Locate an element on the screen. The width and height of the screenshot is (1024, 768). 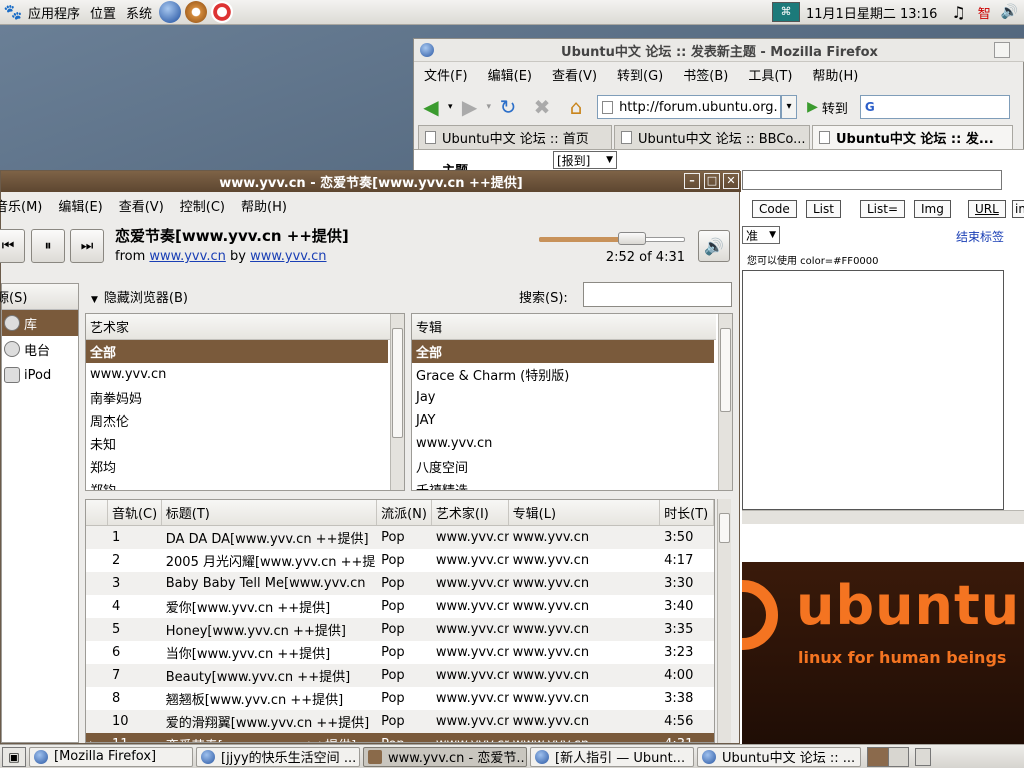
code-button: Code is located at coordinates (774, 209).